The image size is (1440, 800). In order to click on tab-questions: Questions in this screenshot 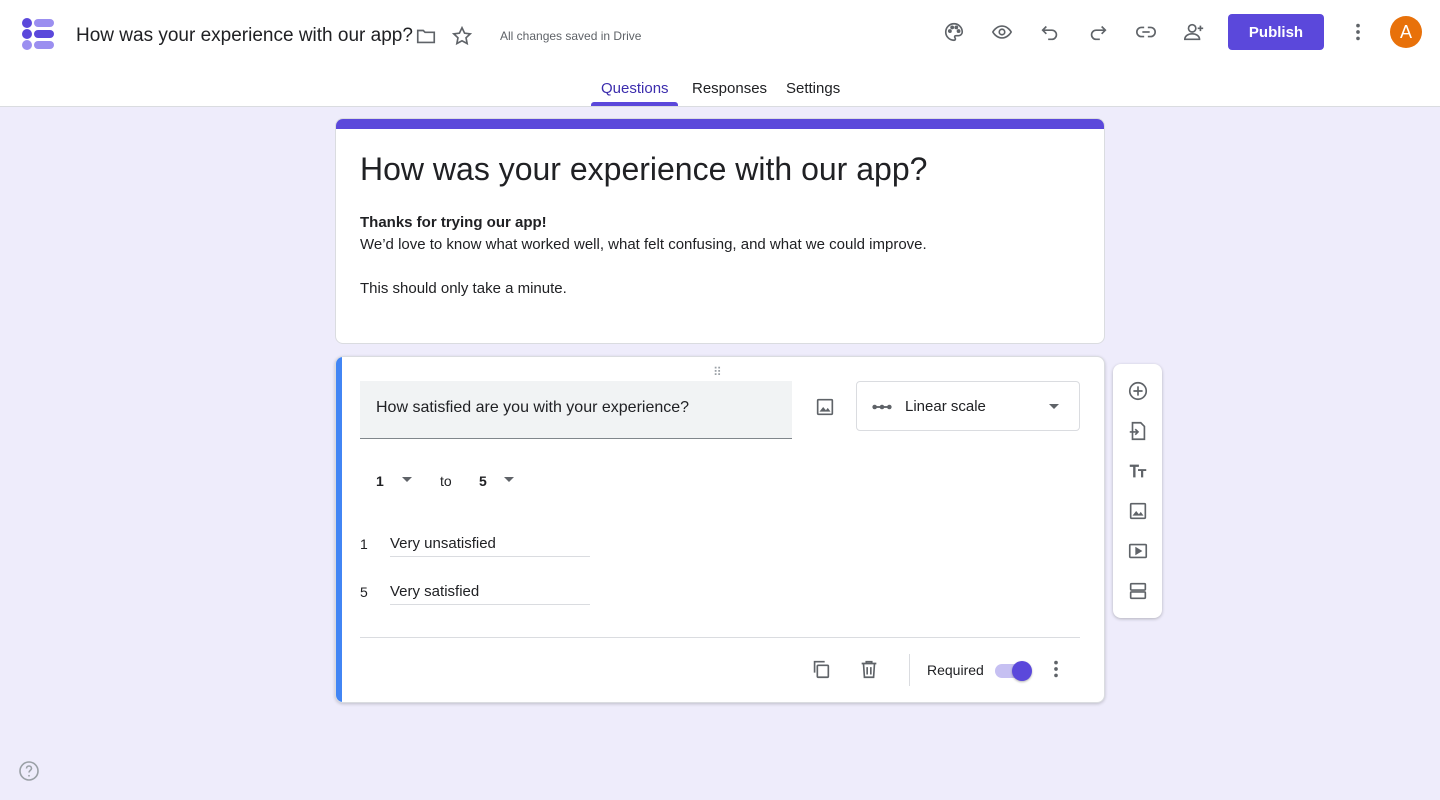, I will do `click(635, 88)`.